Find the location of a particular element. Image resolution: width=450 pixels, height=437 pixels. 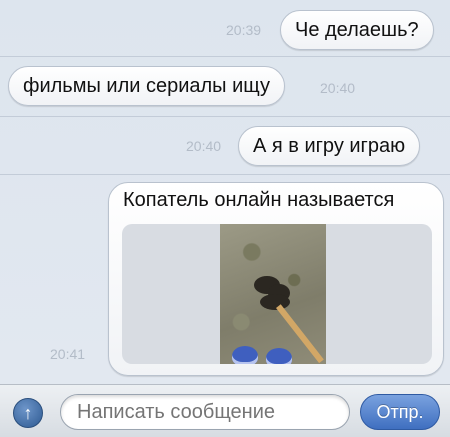

message-timestamp: 20:41 is located at coordinates (68, 354).